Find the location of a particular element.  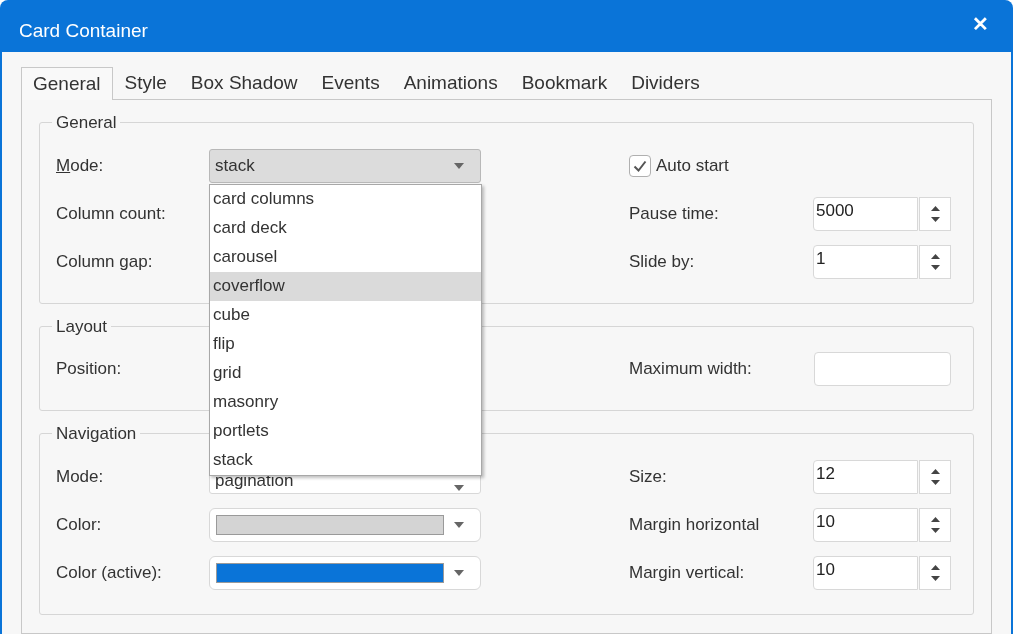

tab: Style is located at coordinates (145, 83).